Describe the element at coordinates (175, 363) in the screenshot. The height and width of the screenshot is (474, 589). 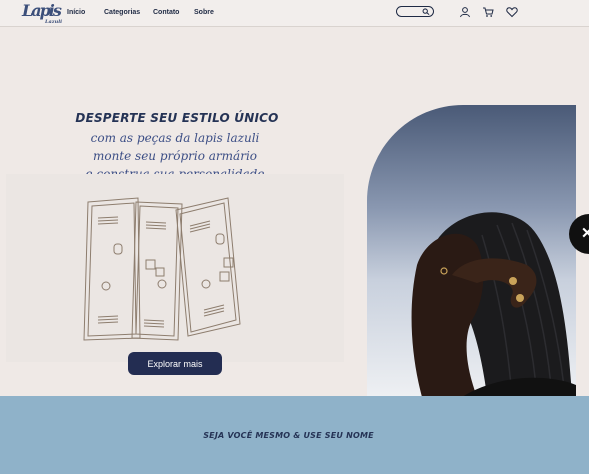
I see `explore-more-button: Explorar mais` at that location.